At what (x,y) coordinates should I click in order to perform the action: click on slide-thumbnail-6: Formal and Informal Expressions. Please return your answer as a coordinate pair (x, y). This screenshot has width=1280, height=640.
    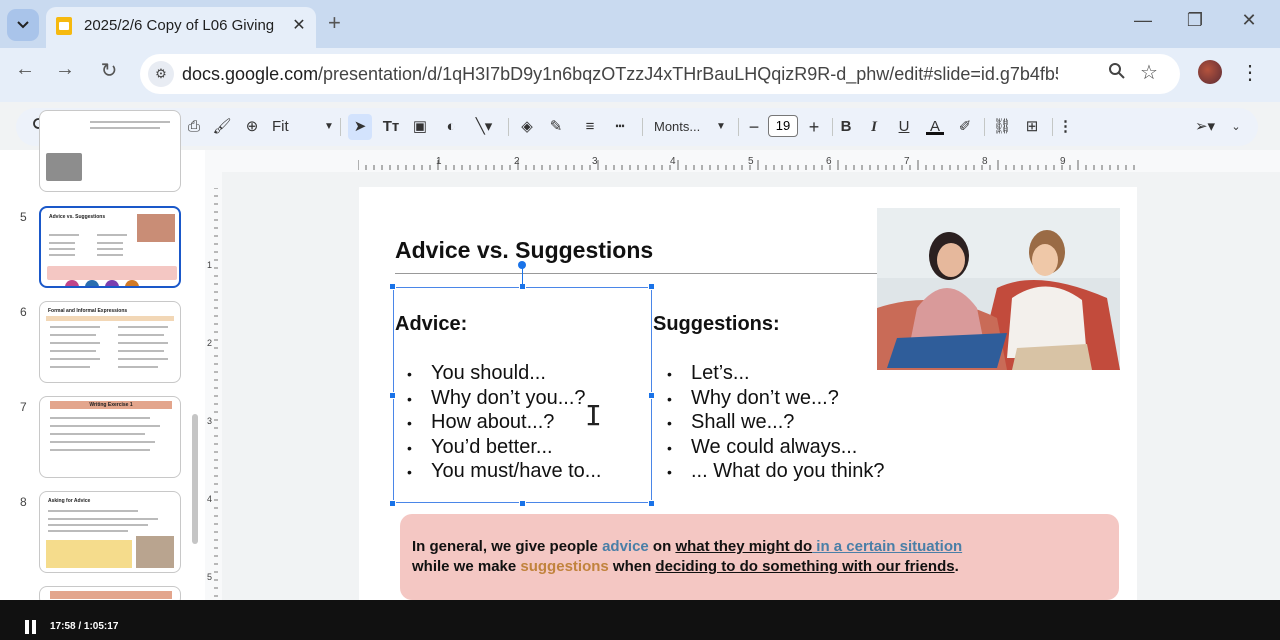
    Looking at the image, I should click on (110, 342).